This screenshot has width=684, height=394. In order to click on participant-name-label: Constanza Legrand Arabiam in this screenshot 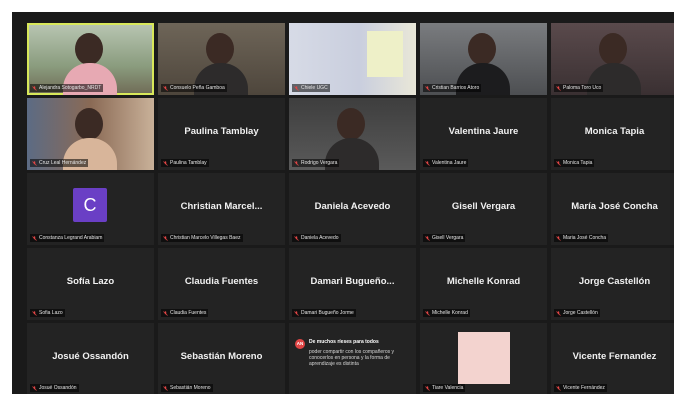, I will do `click(67, 238)`.